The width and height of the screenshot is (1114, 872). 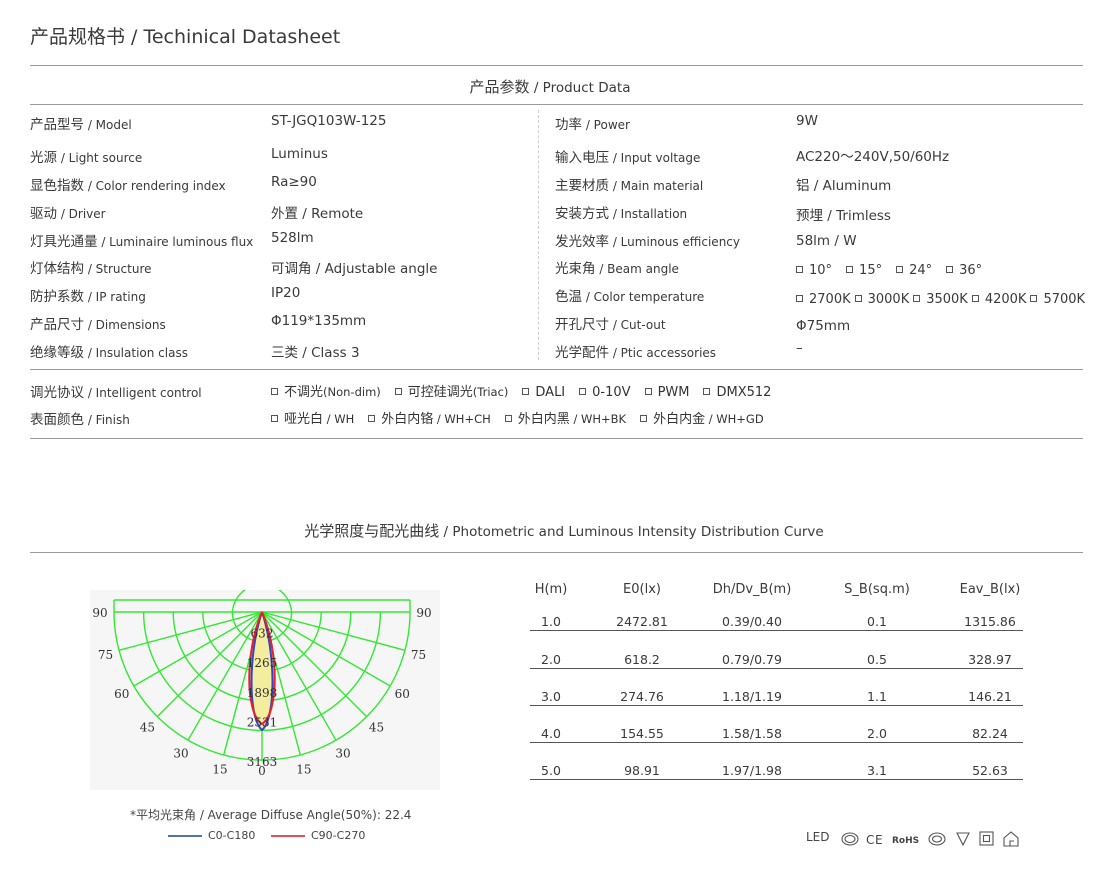 I want to click on angle-label-right: 15, so click(x=303, y=769).